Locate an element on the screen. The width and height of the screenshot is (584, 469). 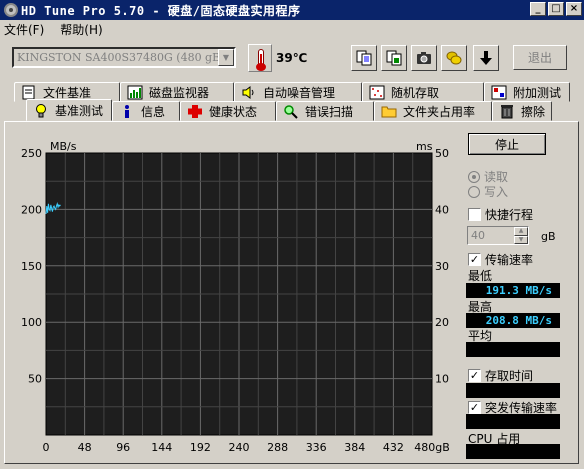
tab-label: 文件夹占用率 is located at coordinates (439, 111).